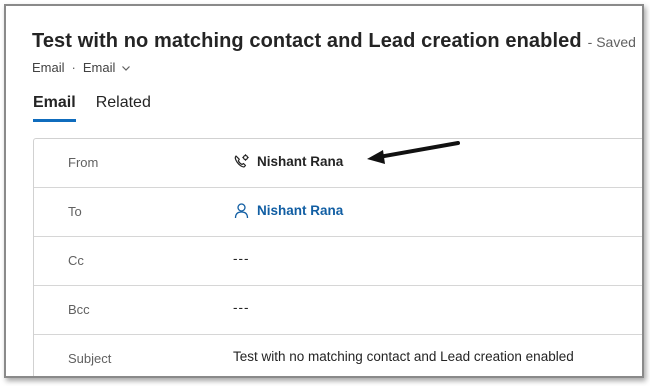  Describe the element at coordinates (126, 68) in the screenshot. I see `chevron-down-icon` at that location.